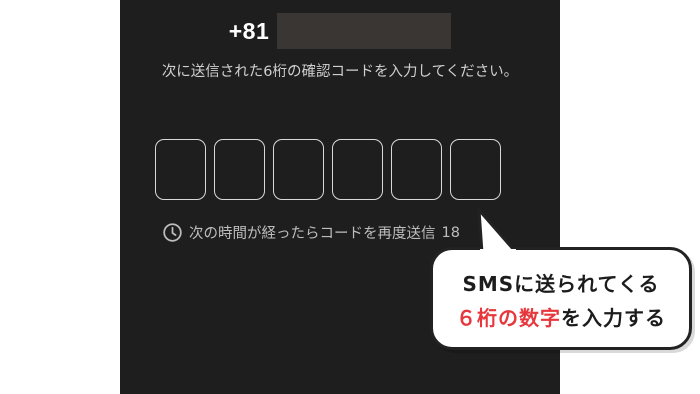 The height and width of the screenshot is (394, 700). What do you see at coordinates (561, 284) in the screenshot?
I see `callout-line-1: SMSに送られてくる` at bounding box center [561, 284].